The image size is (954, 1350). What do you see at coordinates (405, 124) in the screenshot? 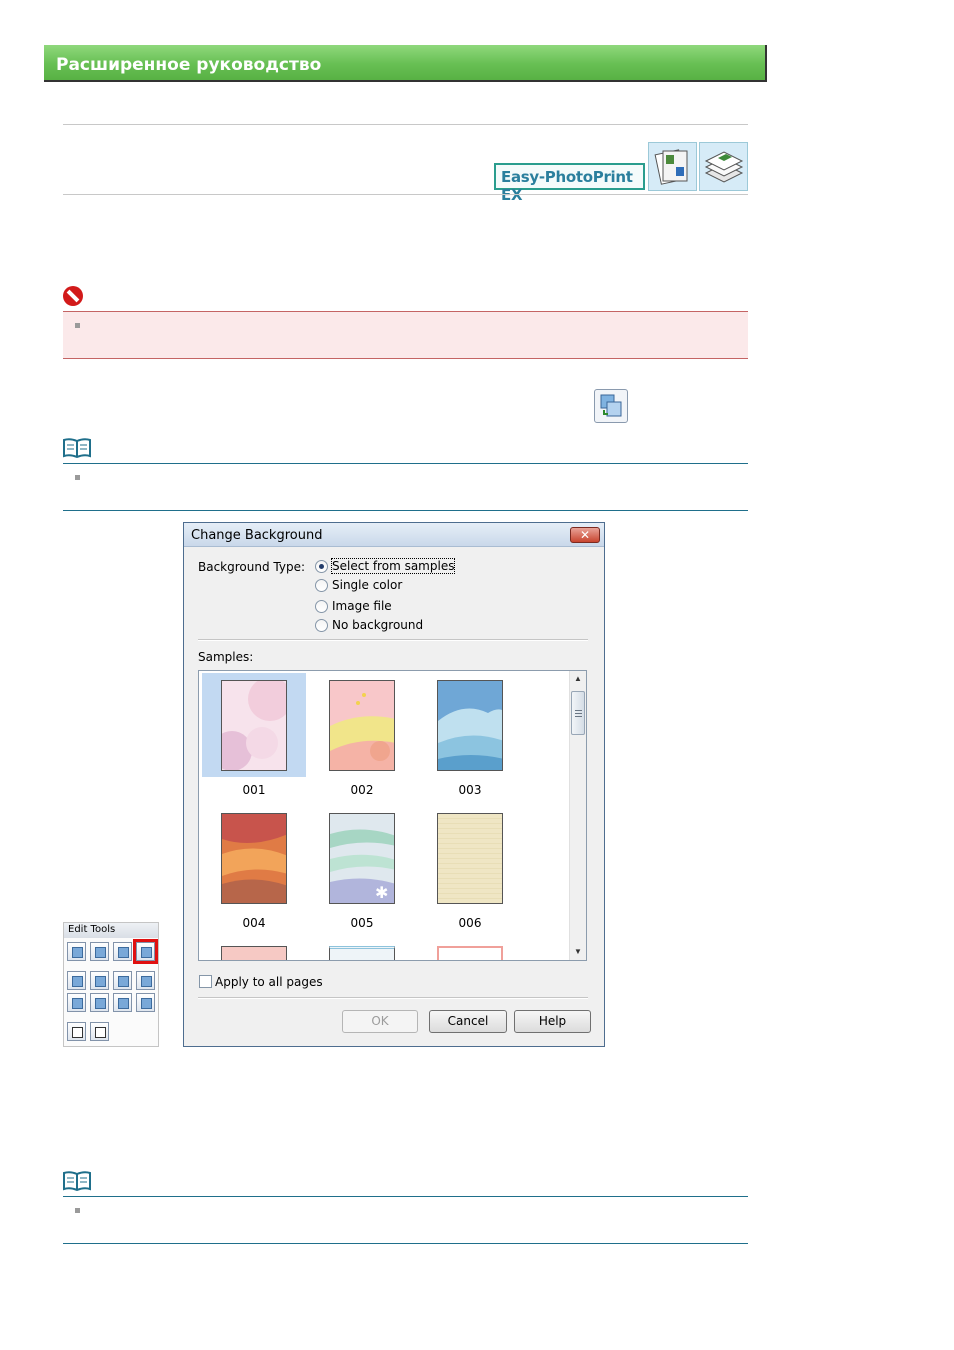
I see `header-divider` at bounding box center [405, 124].